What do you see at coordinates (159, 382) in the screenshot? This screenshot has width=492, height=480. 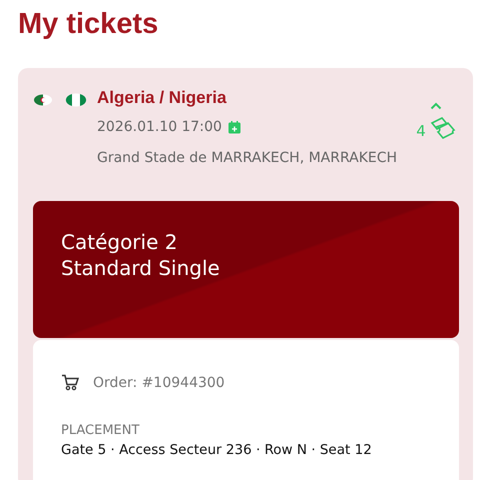 I see `order-number: Order: #10944300` at bounding box center [159, 382].